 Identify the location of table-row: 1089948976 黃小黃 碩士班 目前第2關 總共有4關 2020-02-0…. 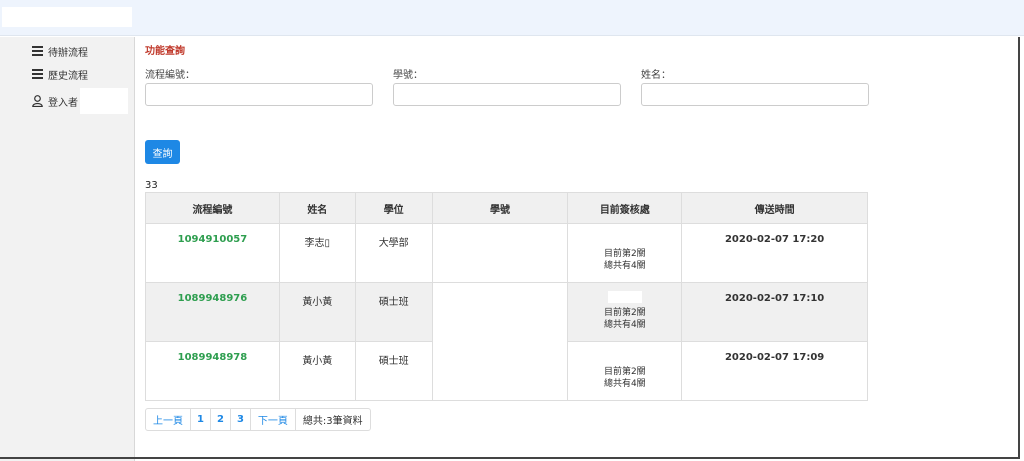
(506, 312).